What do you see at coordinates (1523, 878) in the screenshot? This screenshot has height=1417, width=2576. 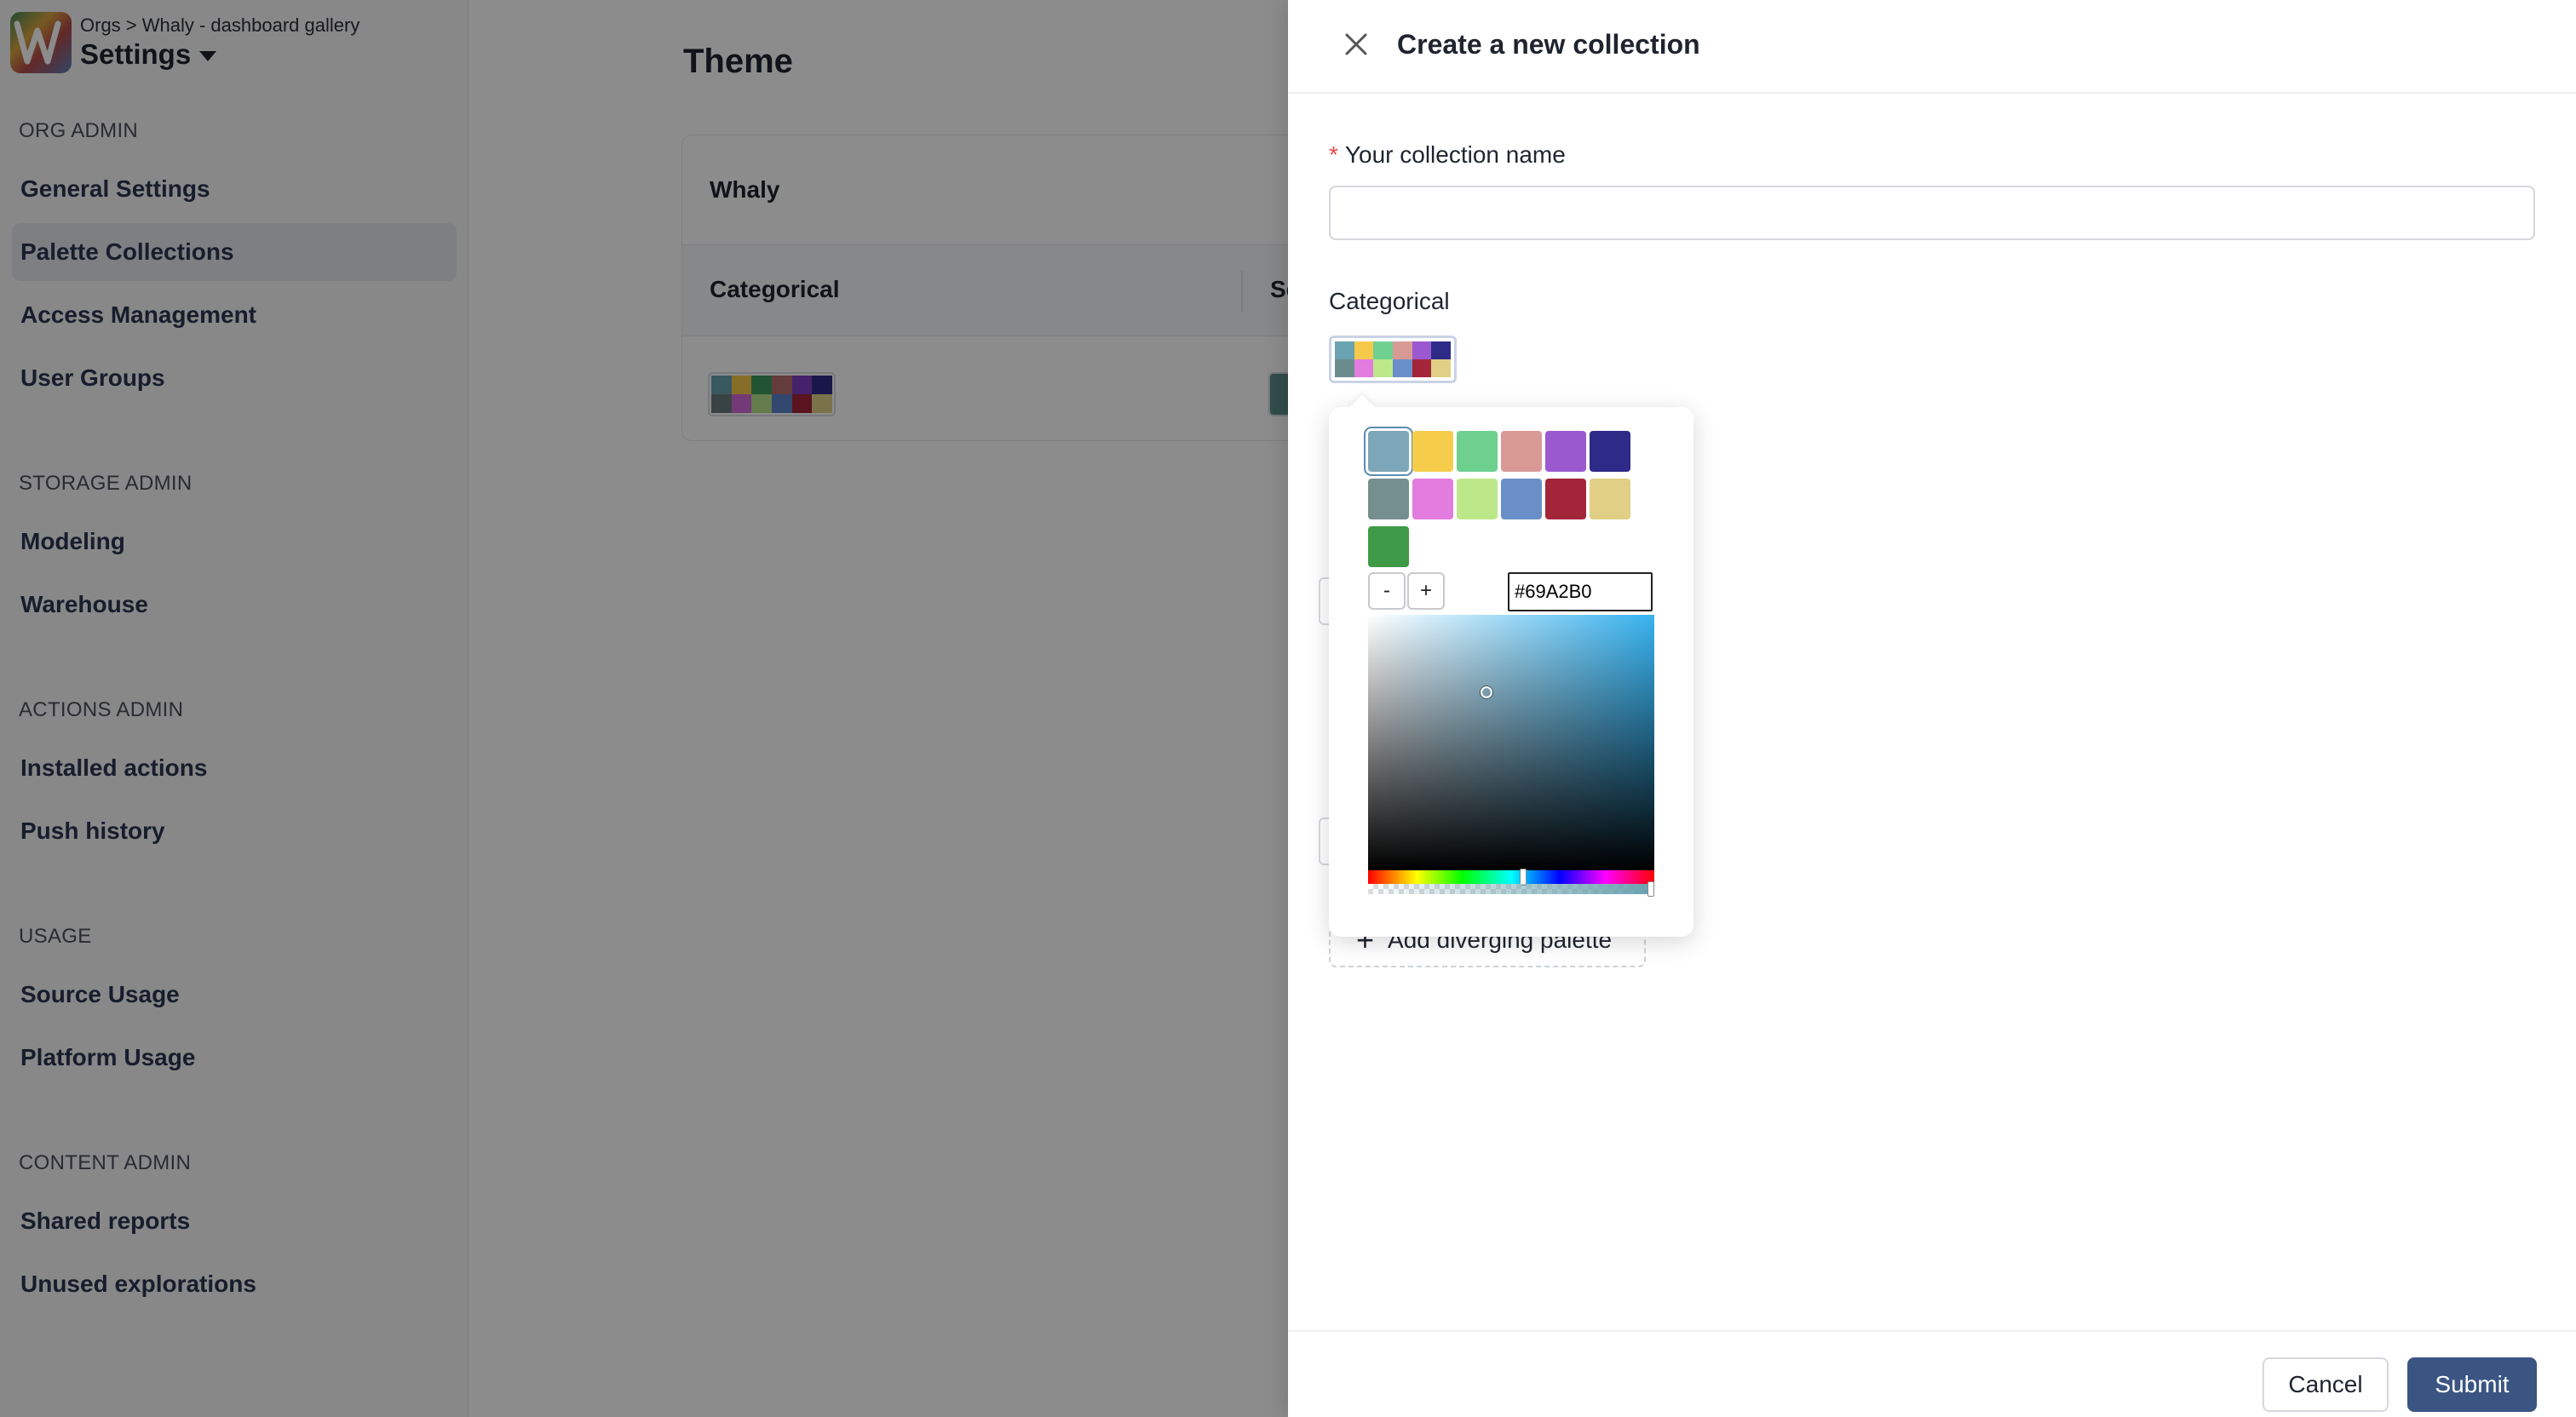 I see `hue-handle` at bounding box center [1523, 878].